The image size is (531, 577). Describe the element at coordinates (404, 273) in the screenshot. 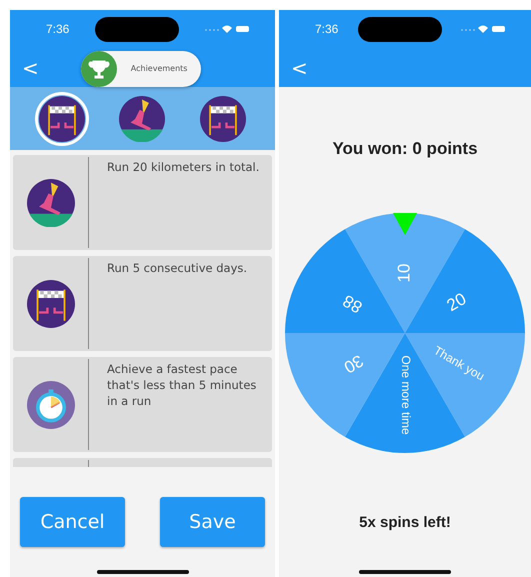

I see `wheel-label: 10` at that location.